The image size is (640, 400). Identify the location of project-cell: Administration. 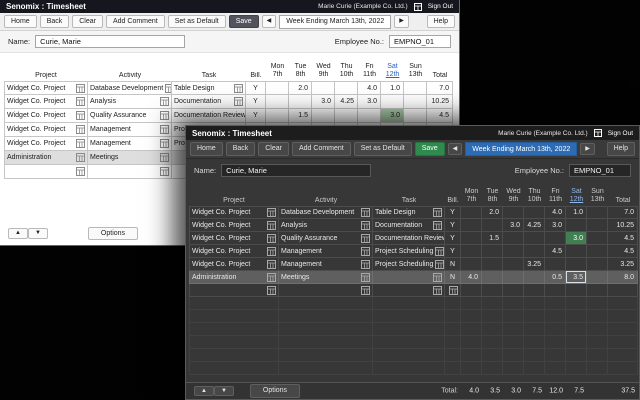
(46, 158).